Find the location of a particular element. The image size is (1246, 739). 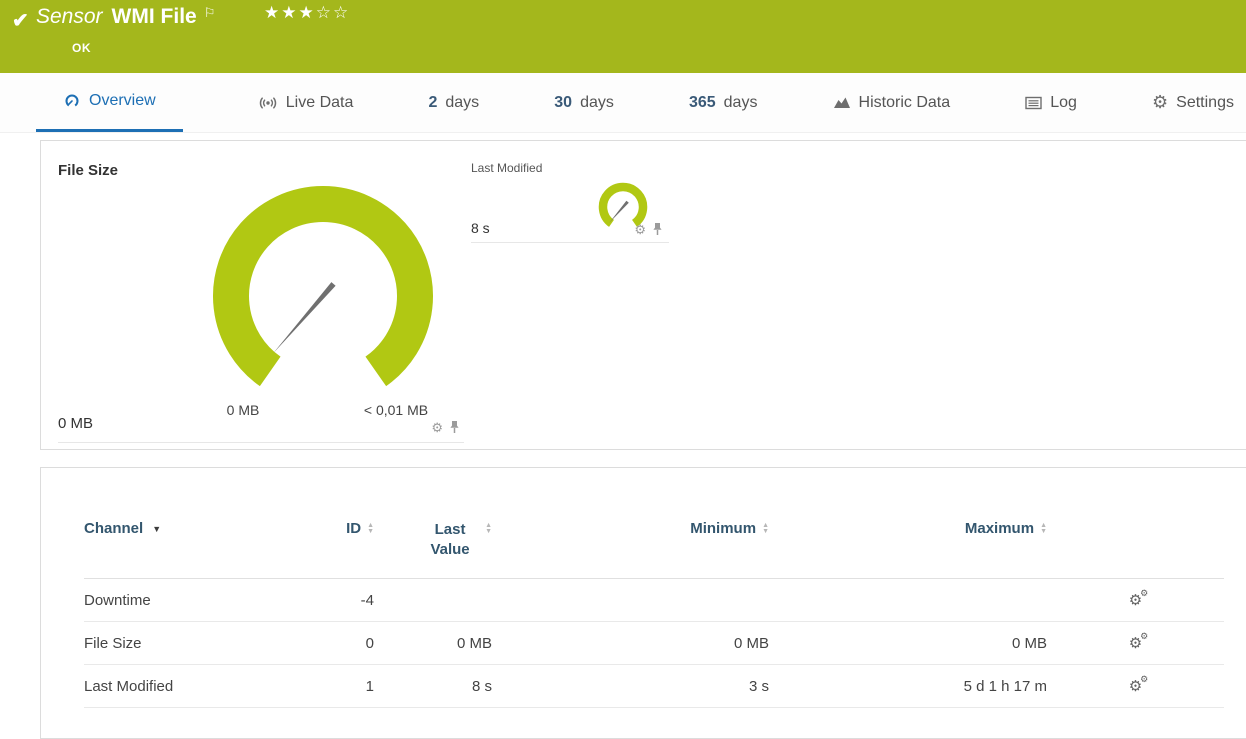

tab-live-data-label: Live Data is located at coordinates (319, 102).